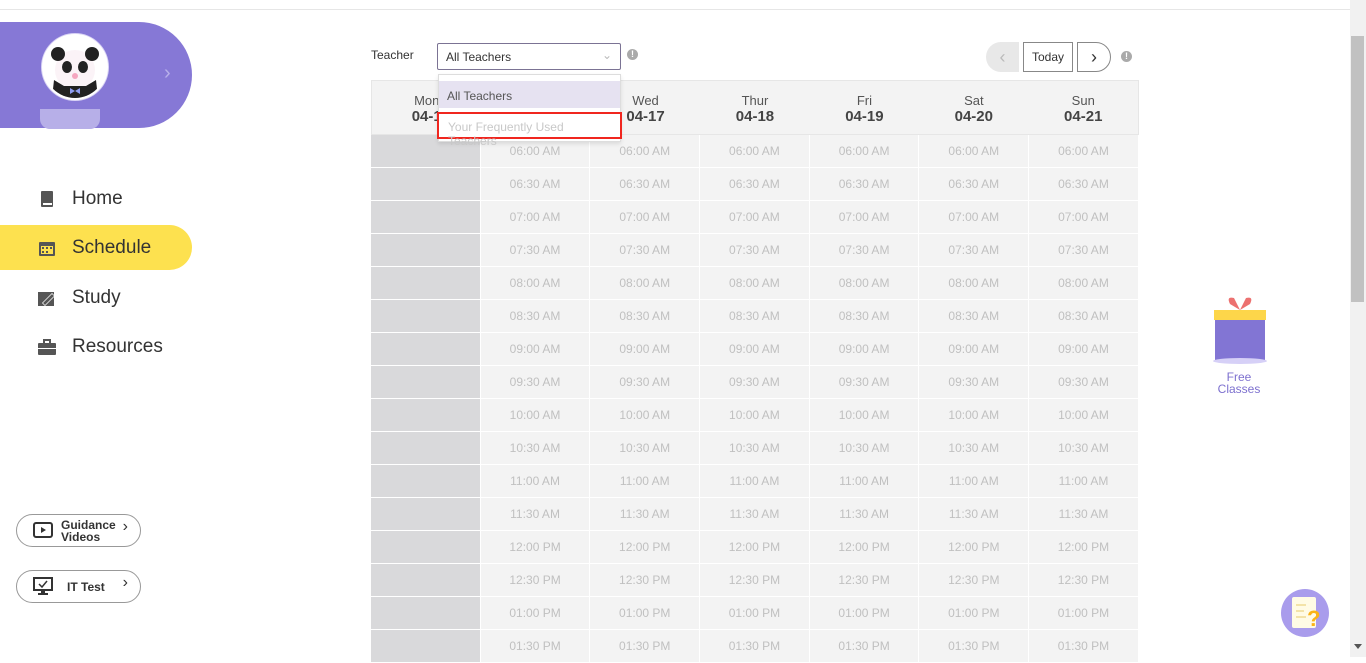 This screenshot has height=663, width=1366. I want to click on sidebar-item-schedule: Schedule, so click(96, 247).